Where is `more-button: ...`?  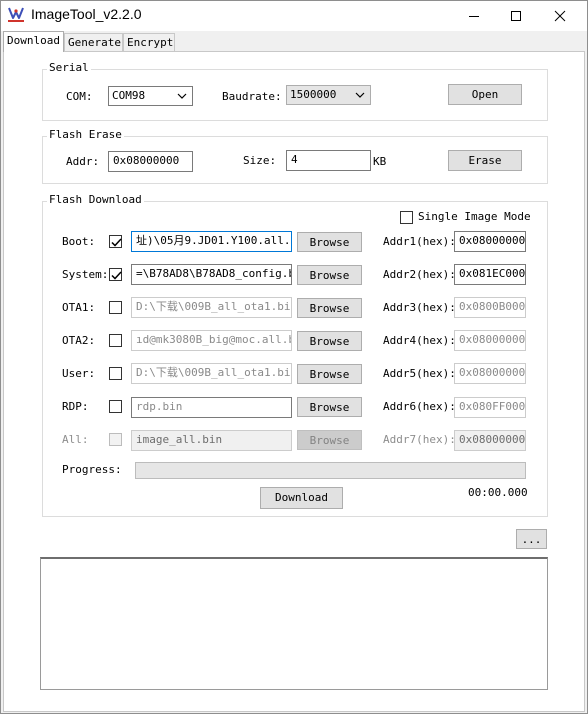 more-button: ... is located at coordinates (531, 539).